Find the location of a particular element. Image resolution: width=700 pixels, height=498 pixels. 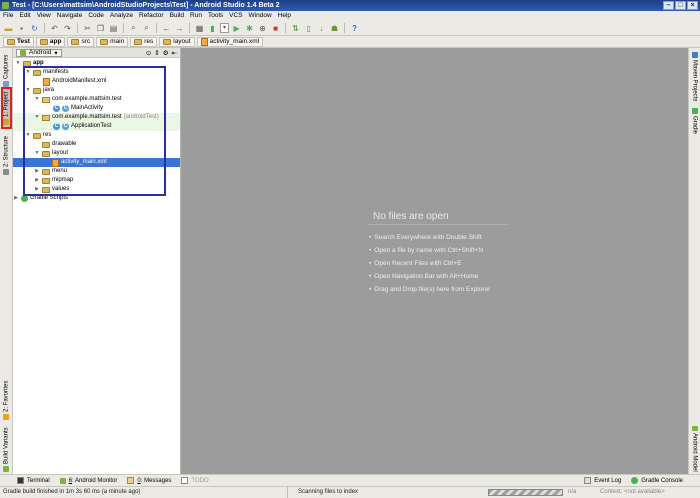

hide-panel-icon: ⇤ is located at coordinates (174, 53).